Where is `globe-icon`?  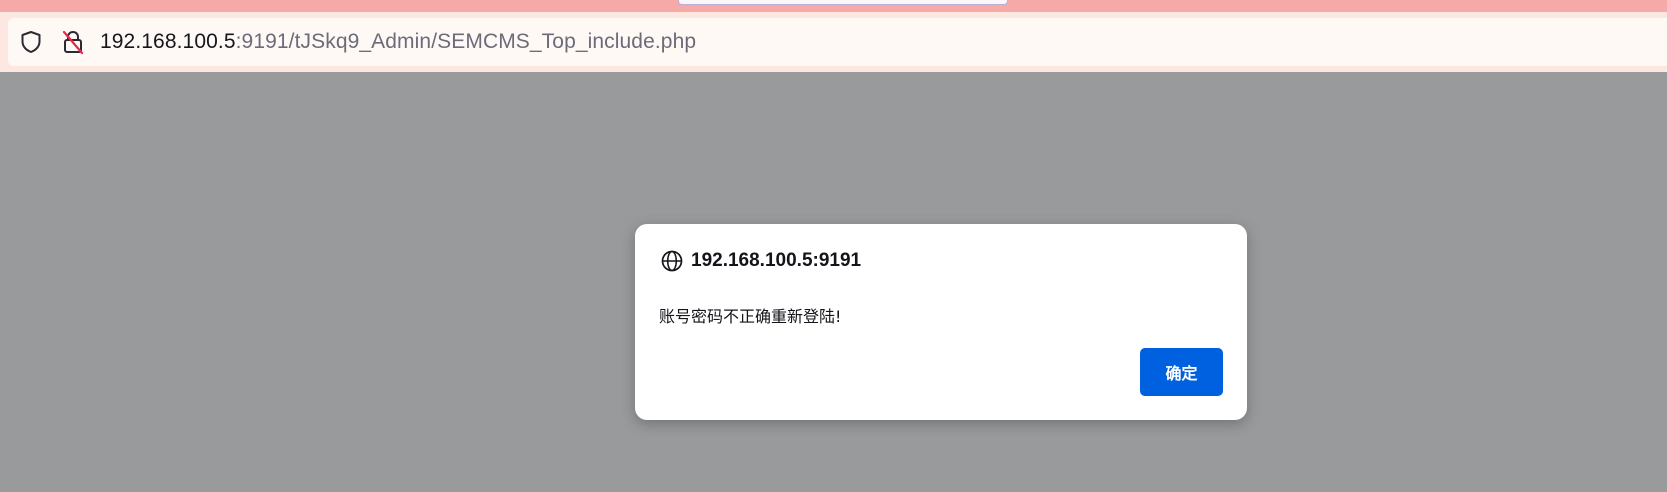 globe-icon is located at coordinates (672, 261).